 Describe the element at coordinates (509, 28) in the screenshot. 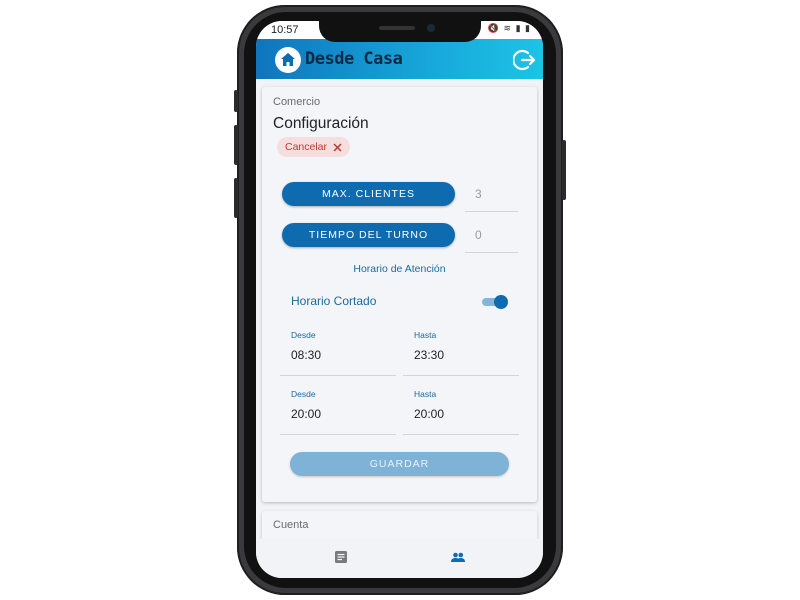

I see `status-icons: 🔇 ≋ ▮ ▮` at that location.